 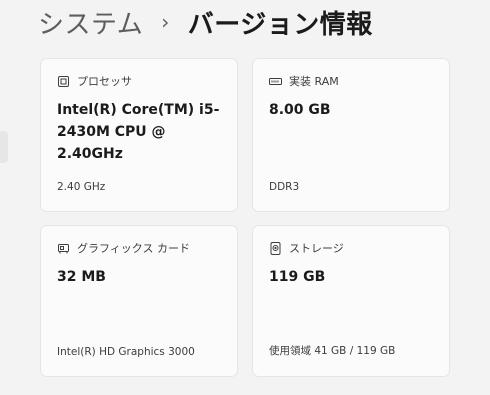 I want to click on storage-card-title: ストレージ, so click(x=316, y=248).